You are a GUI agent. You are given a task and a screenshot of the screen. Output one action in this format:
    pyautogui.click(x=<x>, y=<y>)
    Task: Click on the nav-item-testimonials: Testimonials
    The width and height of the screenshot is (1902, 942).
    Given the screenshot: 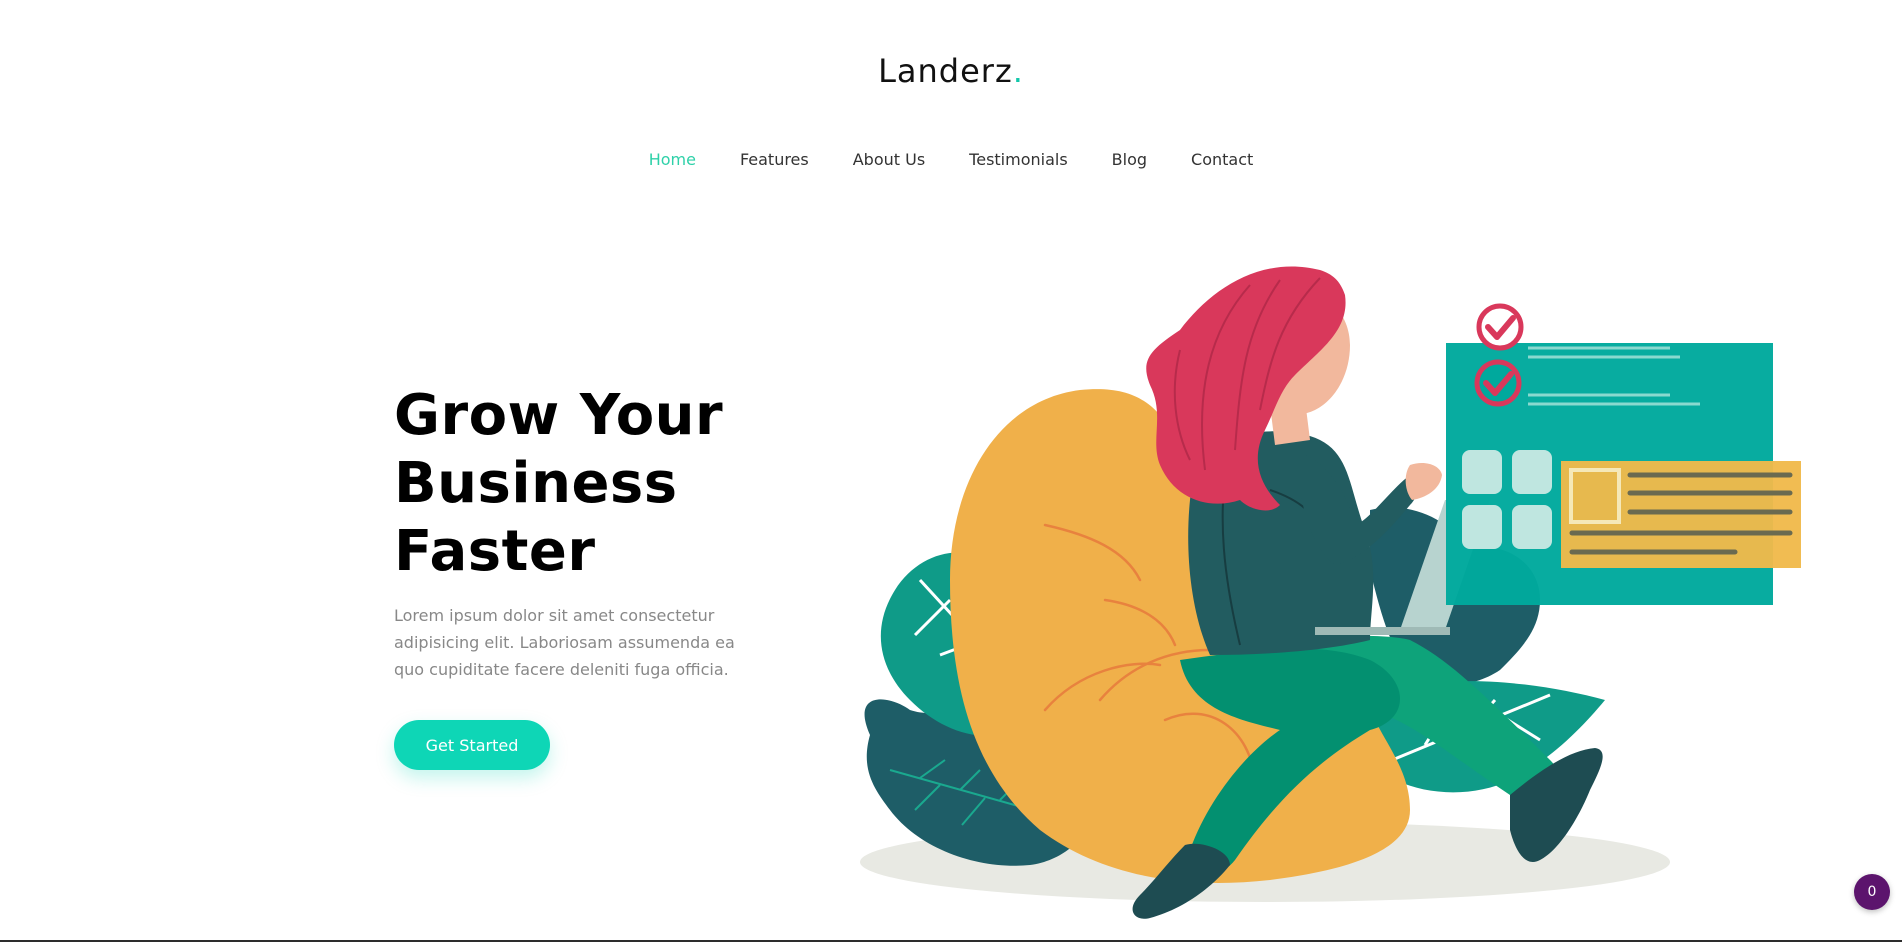 What is the action you would take?
    pyautogui.click(x=1018, y=159)
    